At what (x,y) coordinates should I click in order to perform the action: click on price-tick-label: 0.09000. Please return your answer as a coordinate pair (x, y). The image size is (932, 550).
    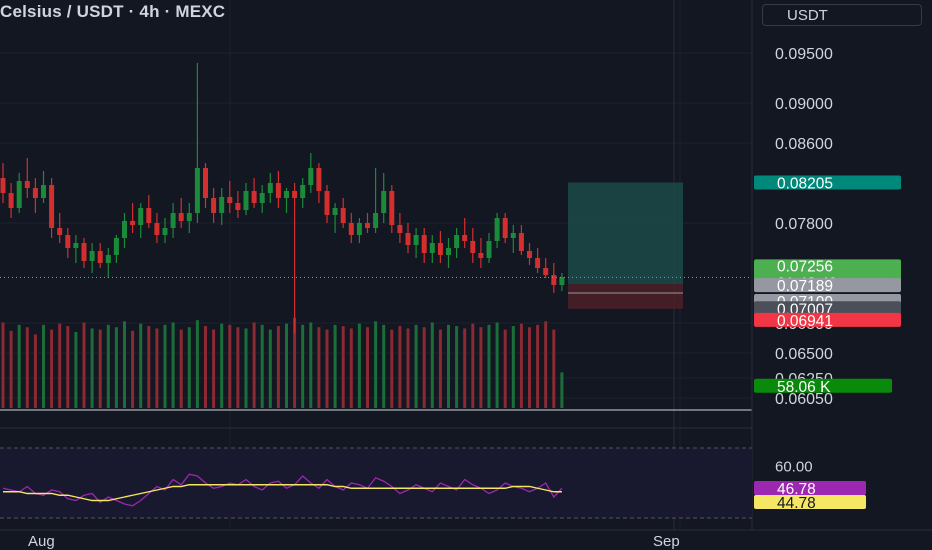
    Looking at the image, I should click on (804, 104).